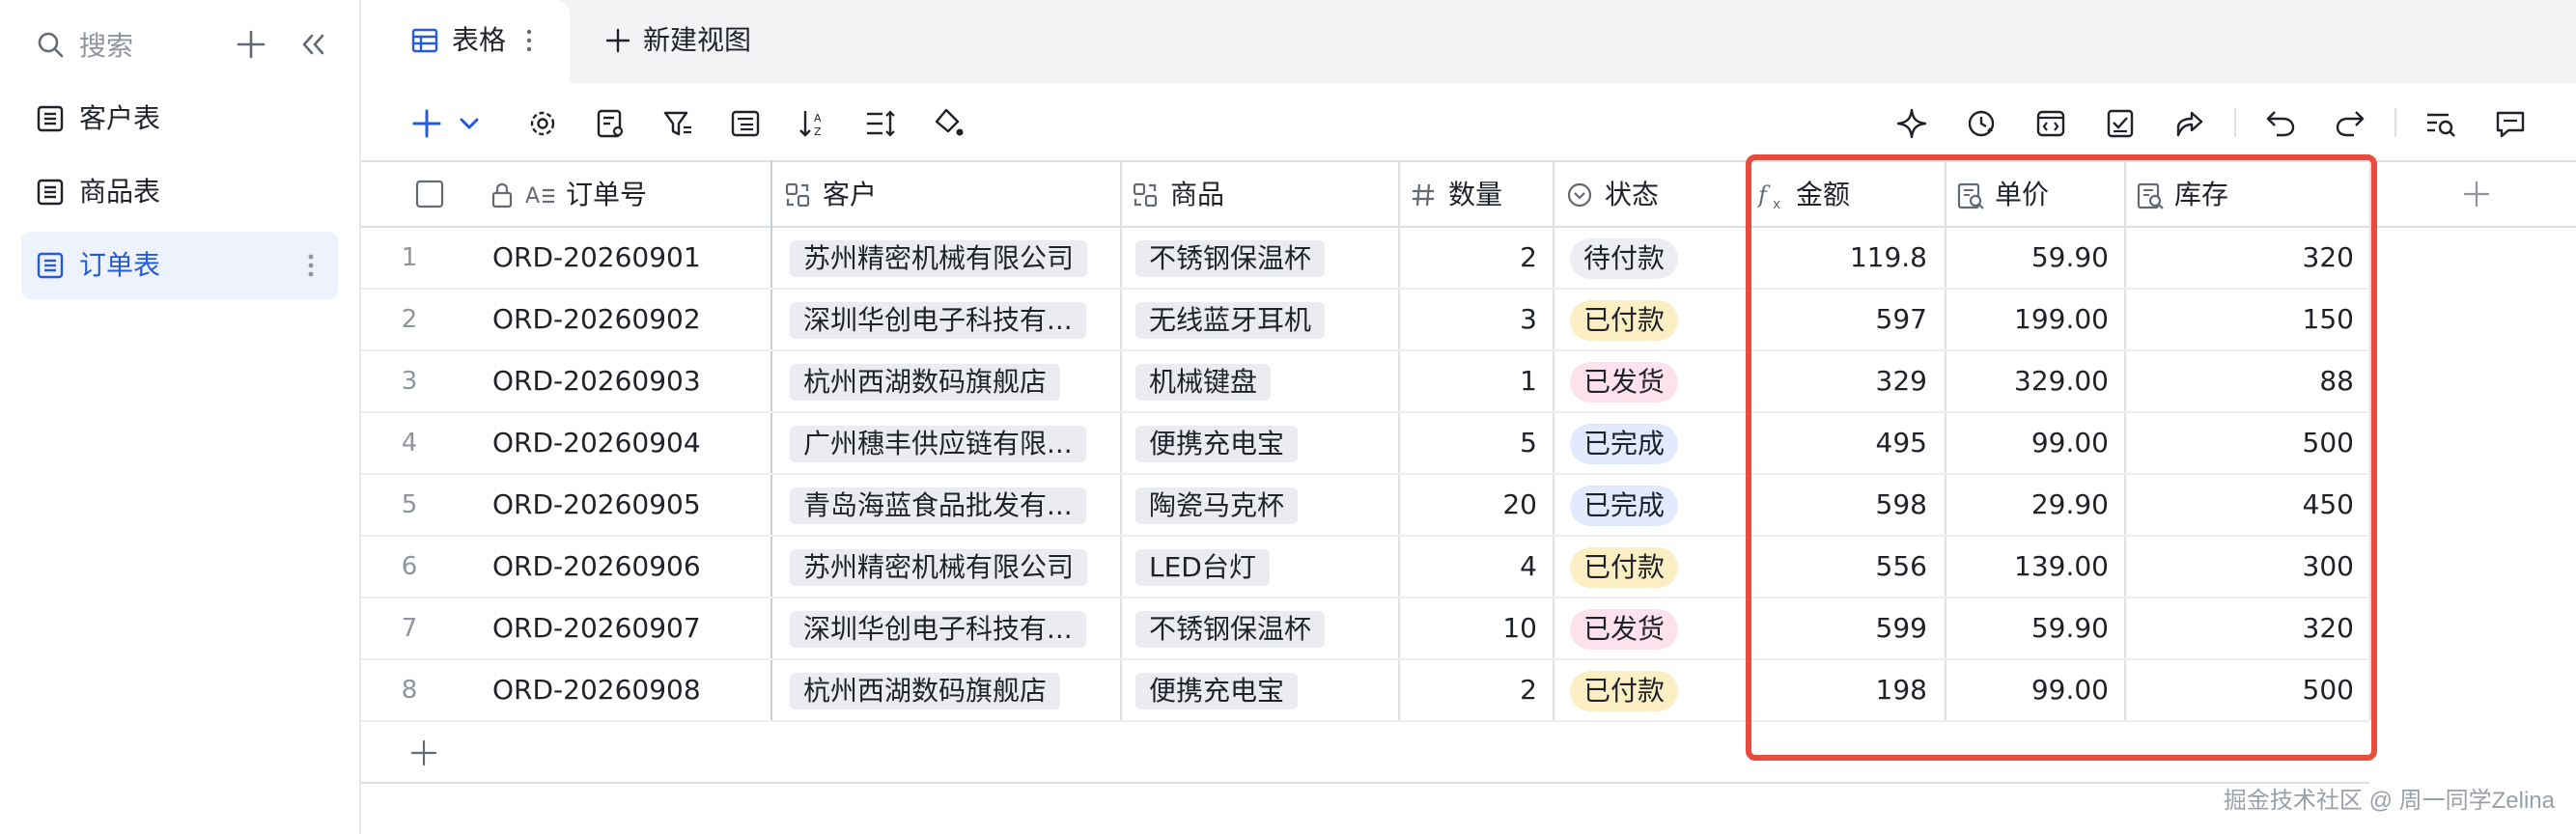 The height and width of the screenshot is (834, 2576). I want to click on search-box: 搜索, so click(190, 46).